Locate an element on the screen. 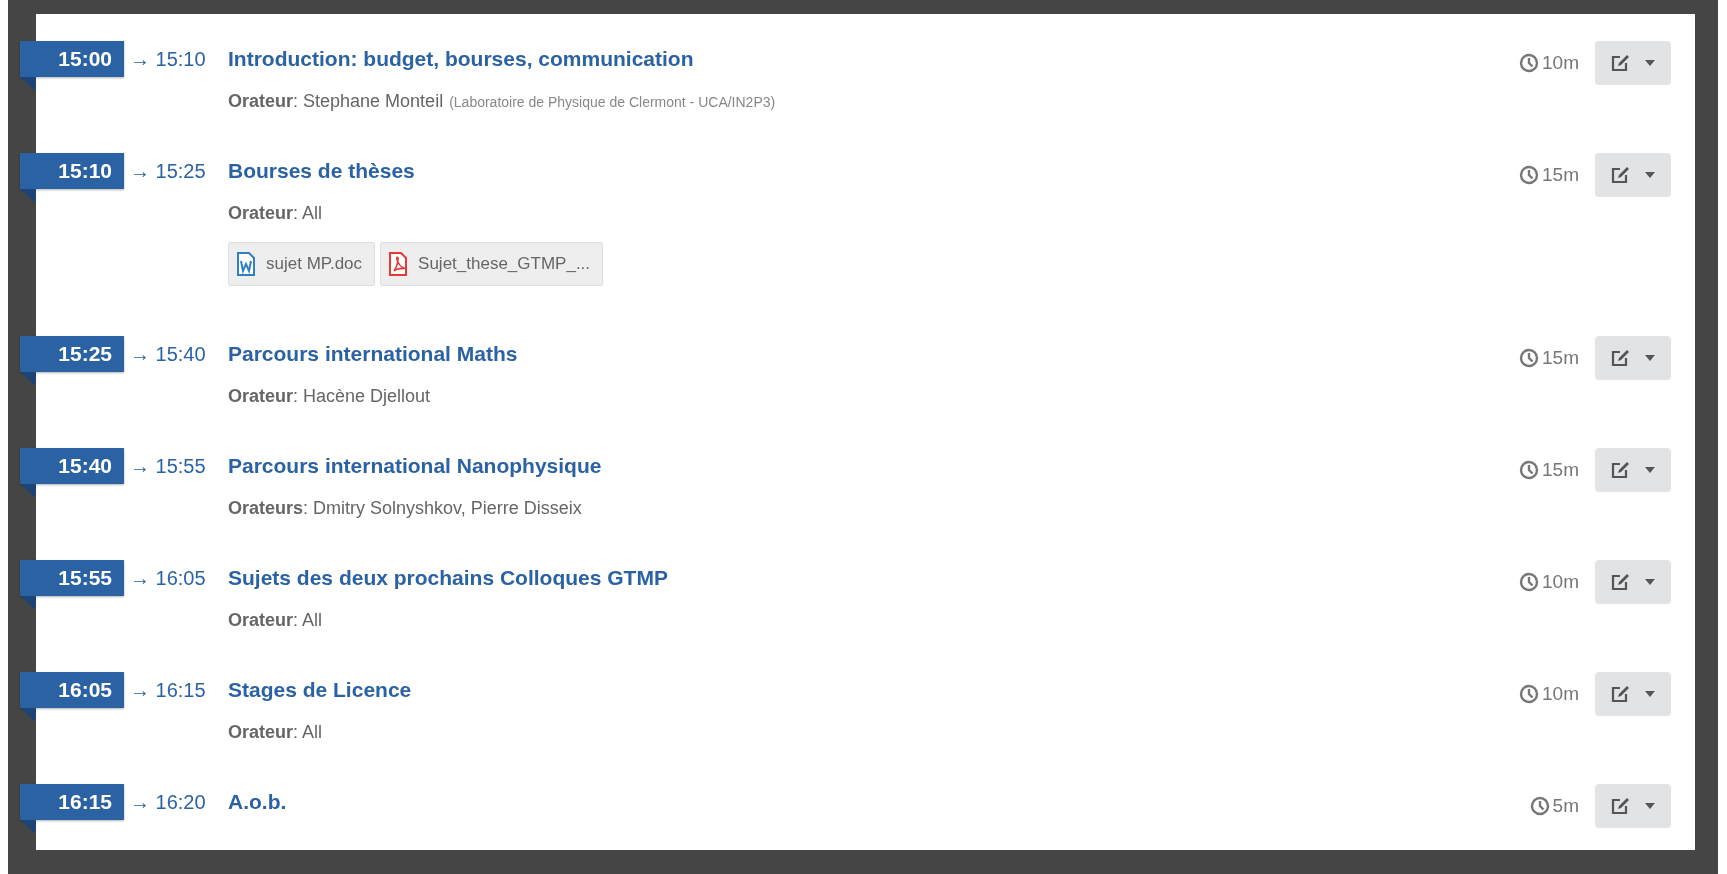 The width and height of the screenshot is (1727, 874). end-time: → 15:25 is located at coordinates (168, 171).